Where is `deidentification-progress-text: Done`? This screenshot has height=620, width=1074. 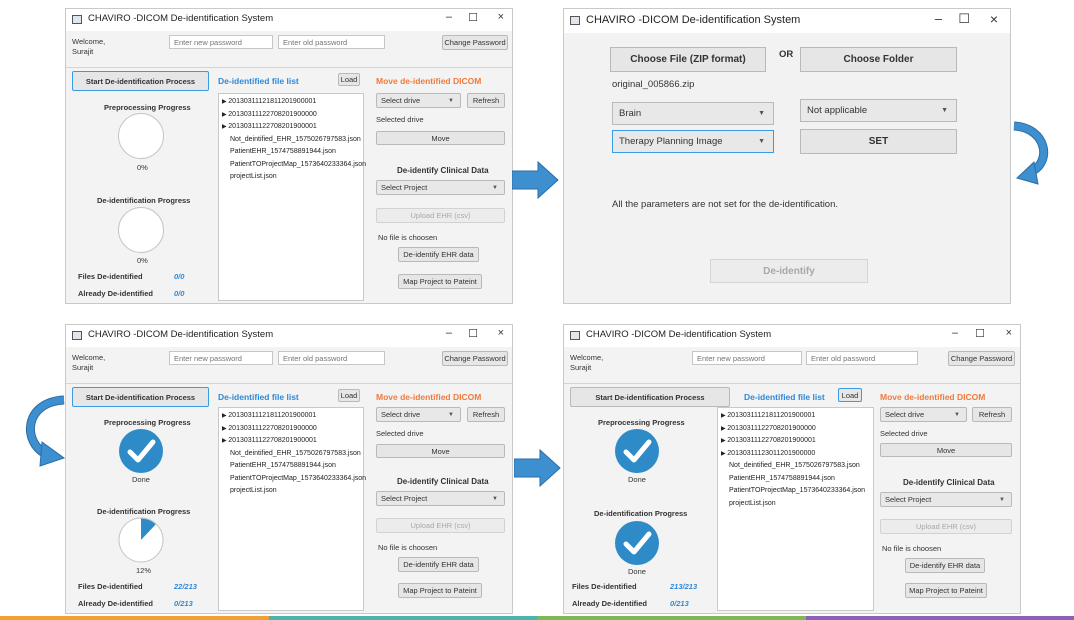
deidentification-progress-text: Done is located at coordinates (637, 571).